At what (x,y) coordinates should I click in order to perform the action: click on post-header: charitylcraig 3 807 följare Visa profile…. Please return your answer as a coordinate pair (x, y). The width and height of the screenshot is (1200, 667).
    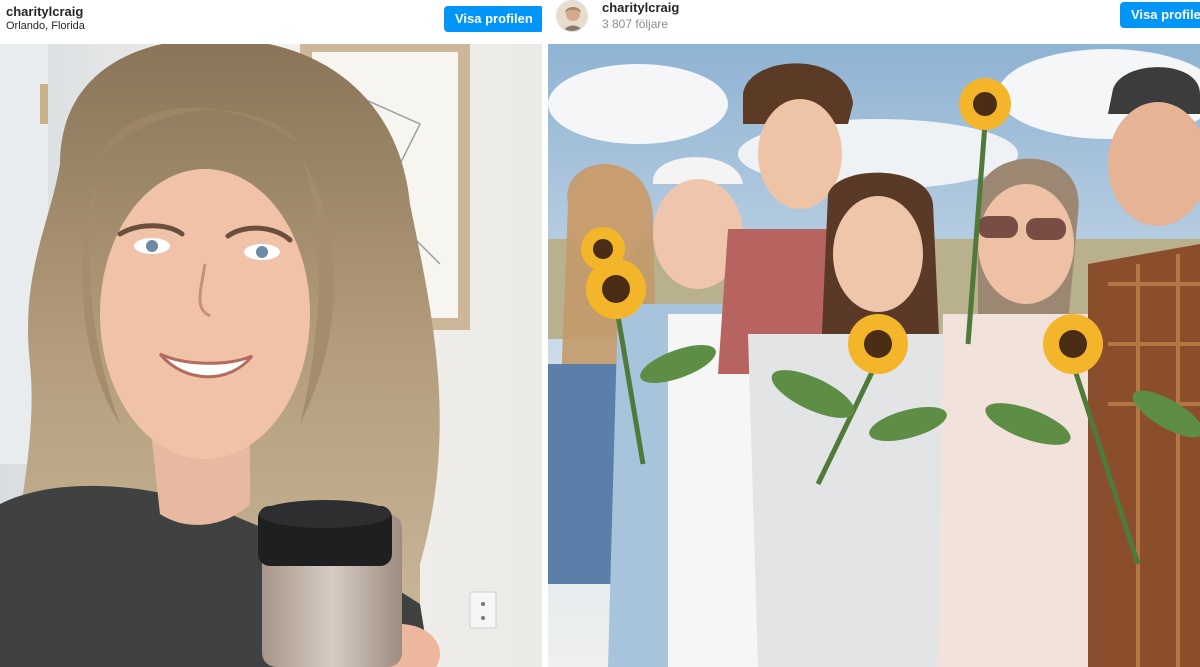
    Looking at the image, I should click on (874, 22).